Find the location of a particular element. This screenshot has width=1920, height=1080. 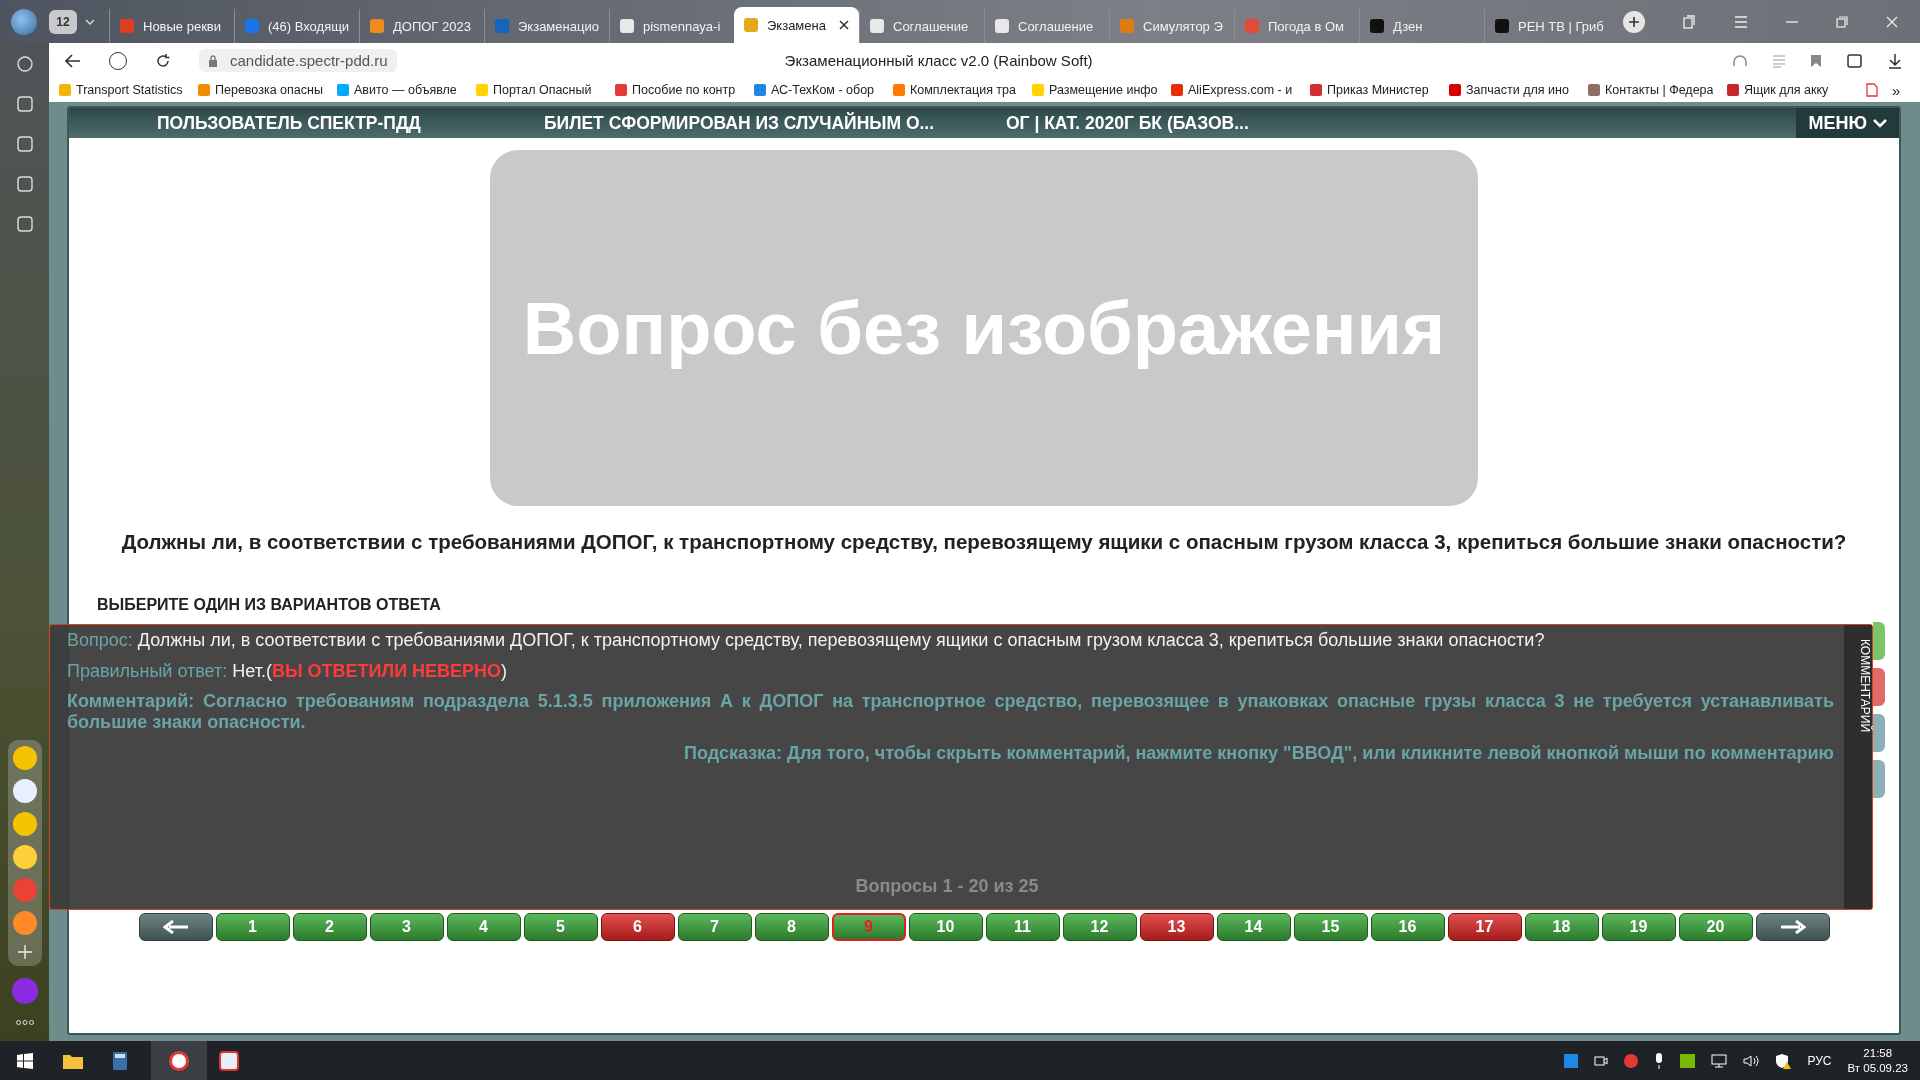

plus-icon is located at coordinates (1634, 21).